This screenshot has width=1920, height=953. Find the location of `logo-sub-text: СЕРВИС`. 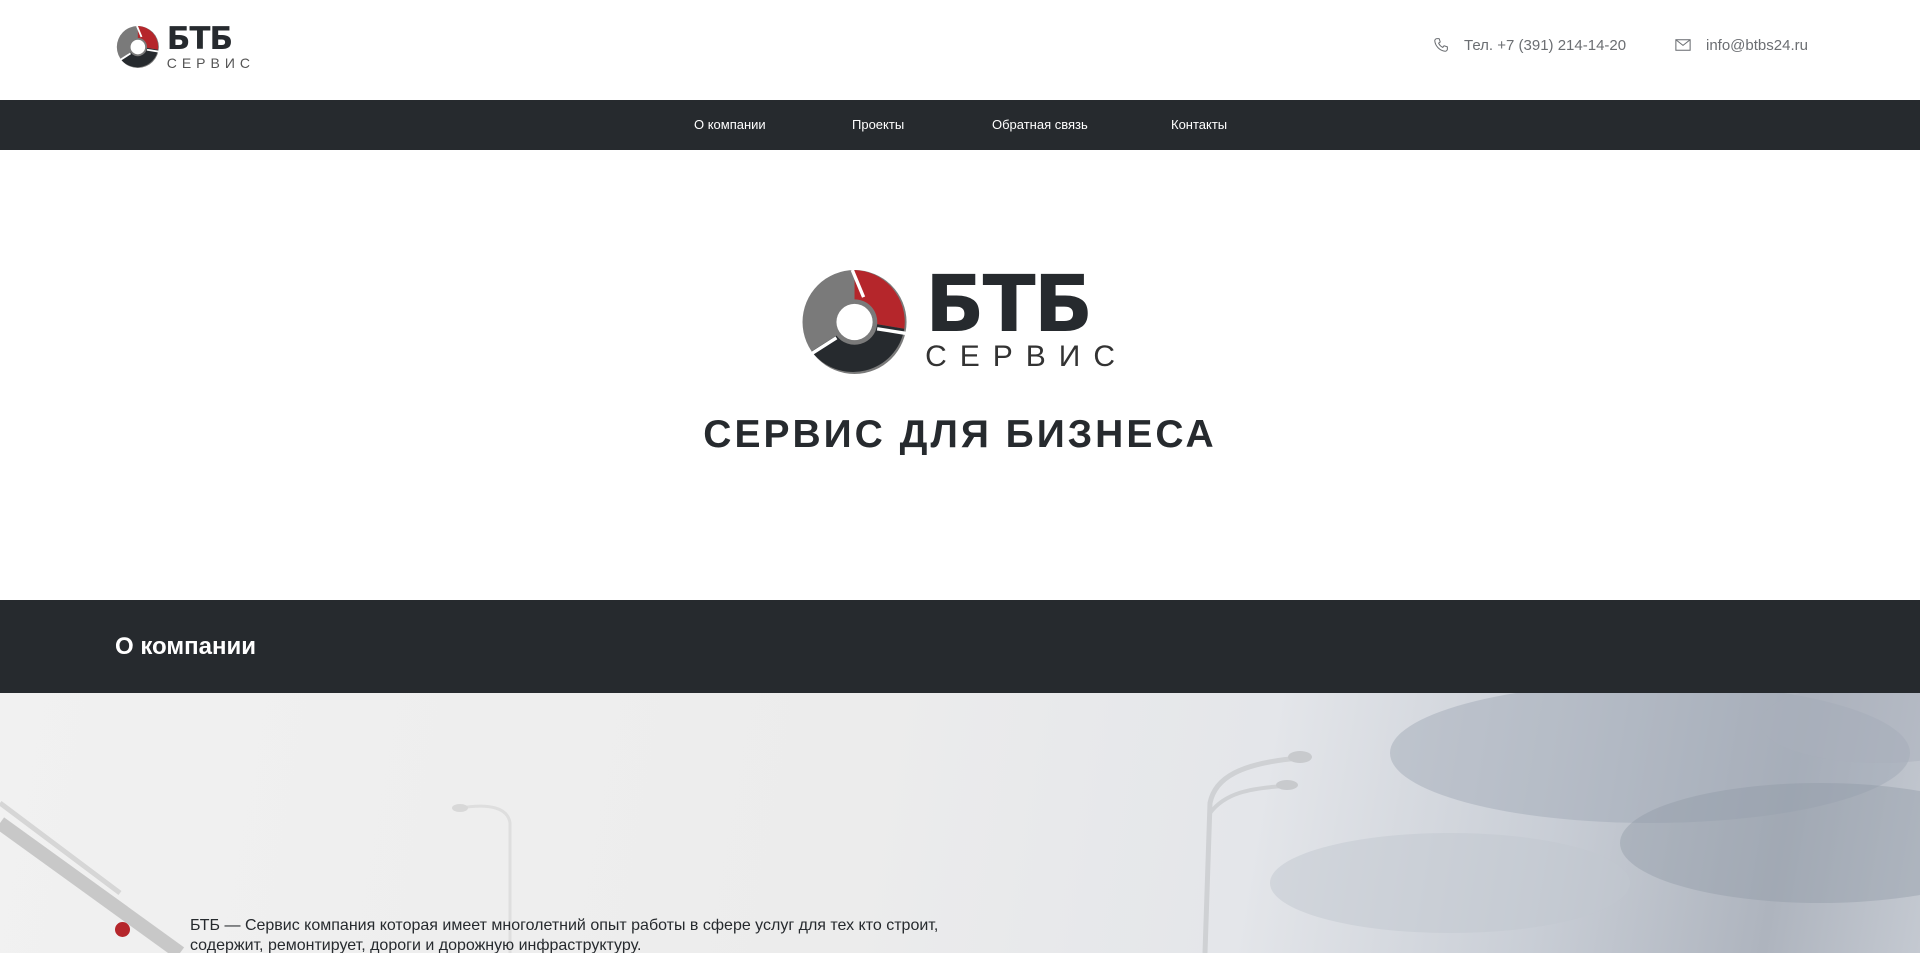

logo-sub-text: СЕРВИС is located at coordinates (210, 63).